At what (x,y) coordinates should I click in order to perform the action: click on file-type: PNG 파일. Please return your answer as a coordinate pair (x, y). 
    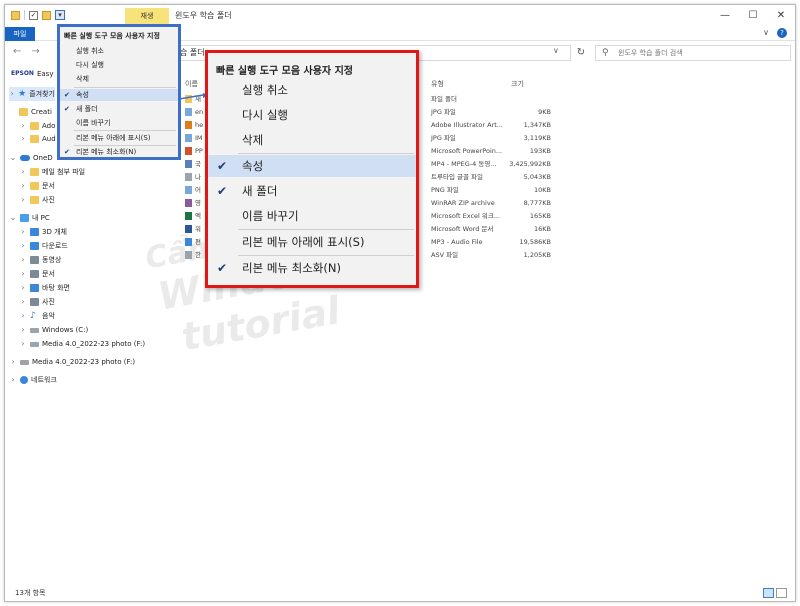
    Looking at the image, I should click on (445, 190).